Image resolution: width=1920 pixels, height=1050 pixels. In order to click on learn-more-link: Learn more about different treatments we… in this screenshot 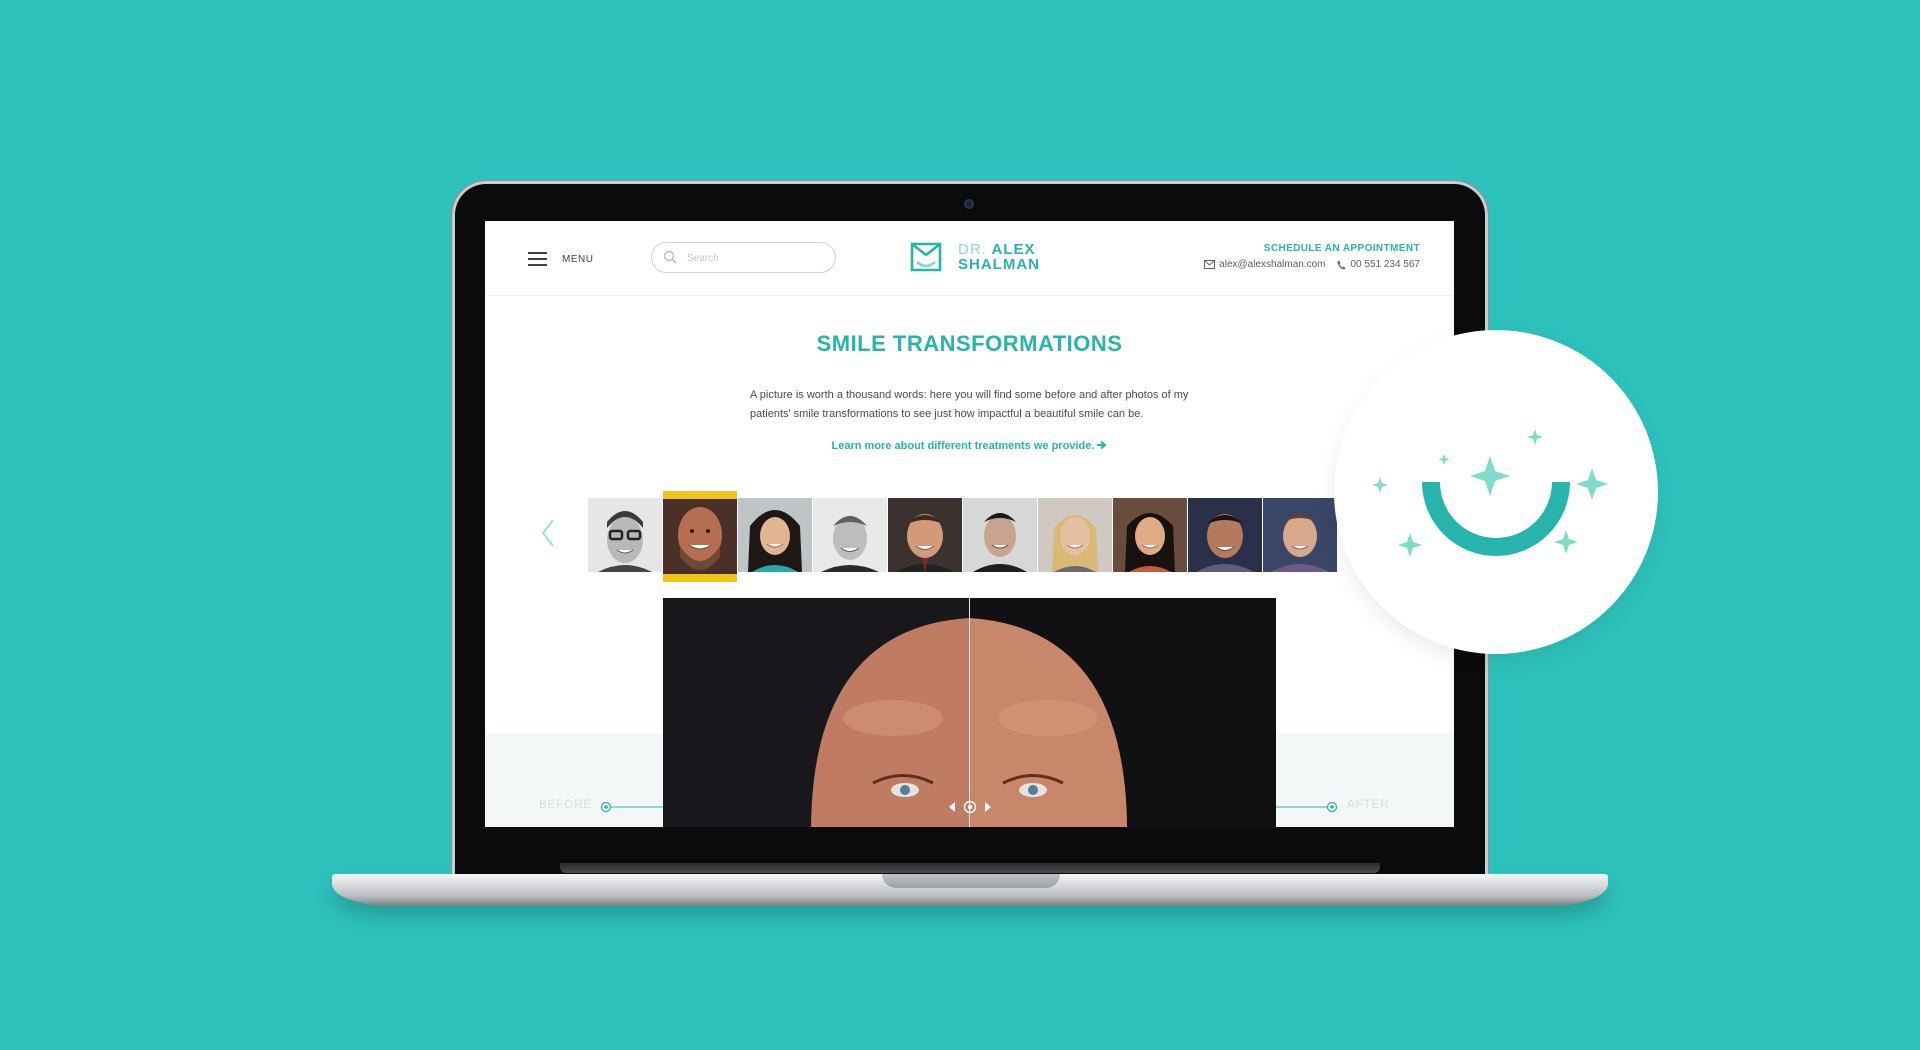, I will do `click(969, 446)`.